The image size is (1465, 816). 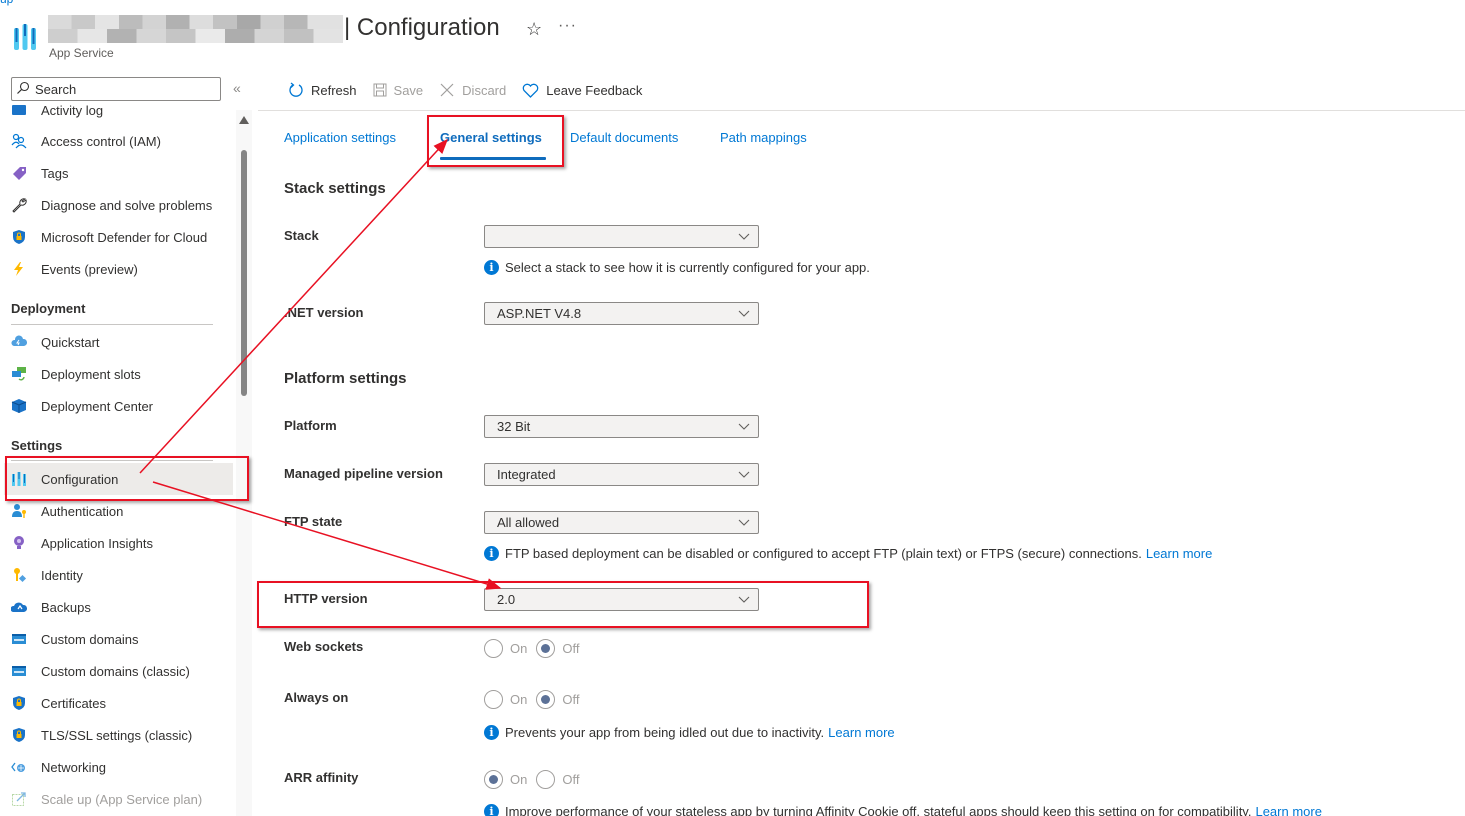 I want to click on page-subtitle: App Service, so click(x=81, y=53).